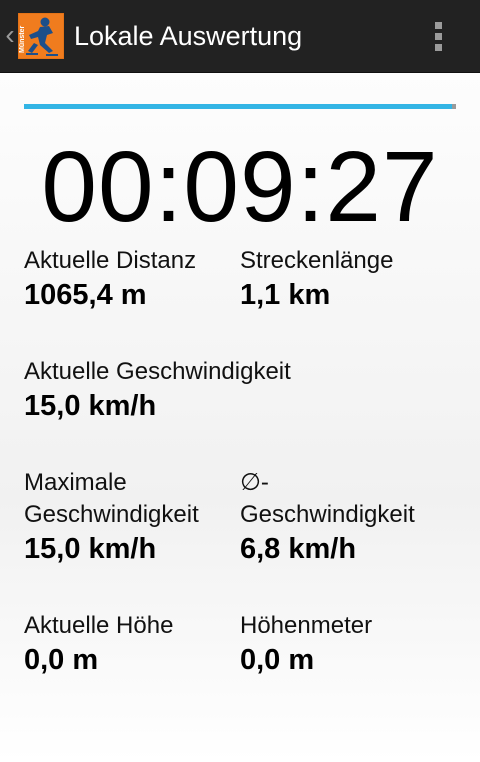 The height and width of the screenshot is (762, 480). Describe the element at coordinates (157, 390) in the screenshot. I see `stat-current-speed: Aktuelle Geschwindigkeit 15,0 km/h` at that location.